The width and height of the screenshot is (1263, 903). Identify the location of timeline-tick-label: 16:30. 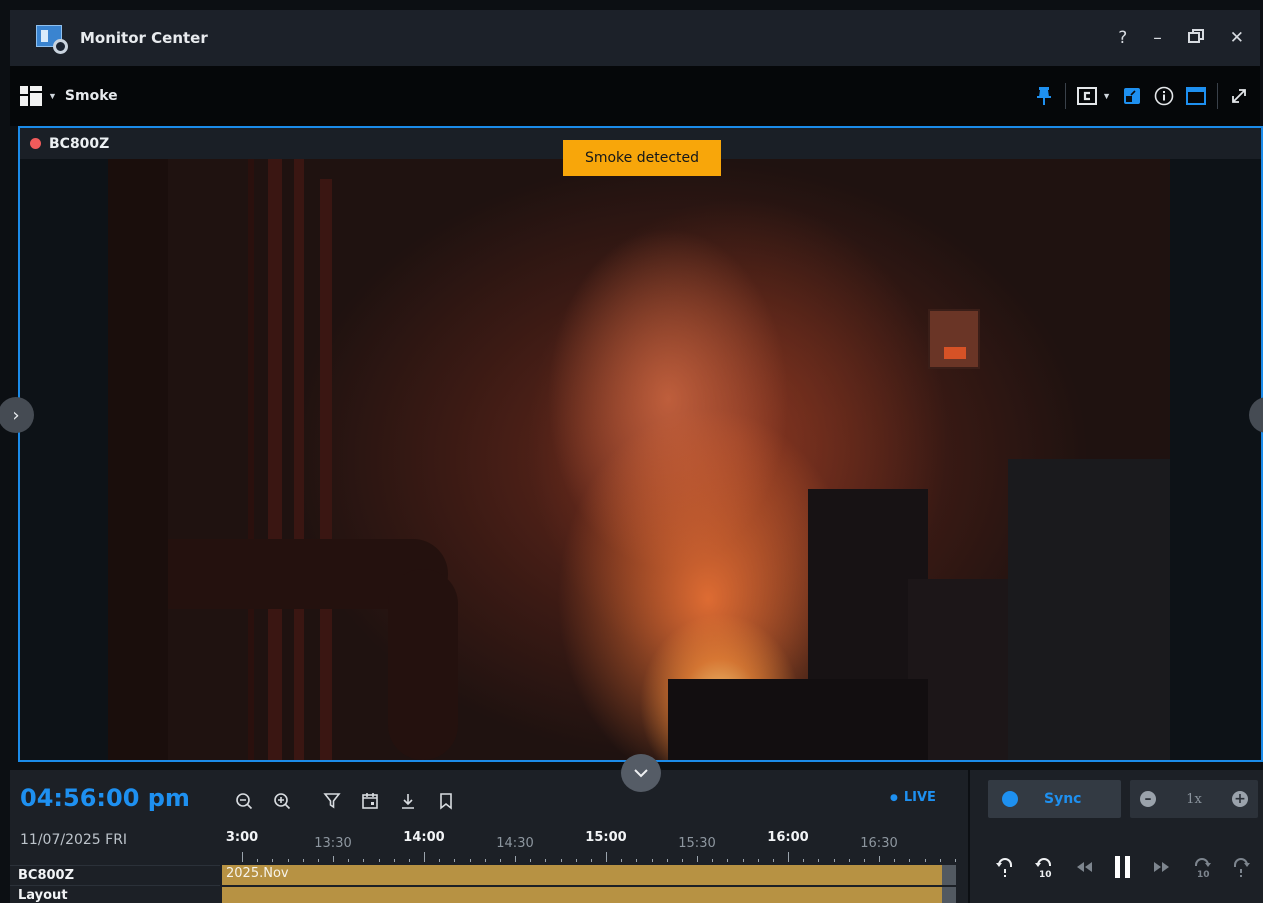
(879, 843).